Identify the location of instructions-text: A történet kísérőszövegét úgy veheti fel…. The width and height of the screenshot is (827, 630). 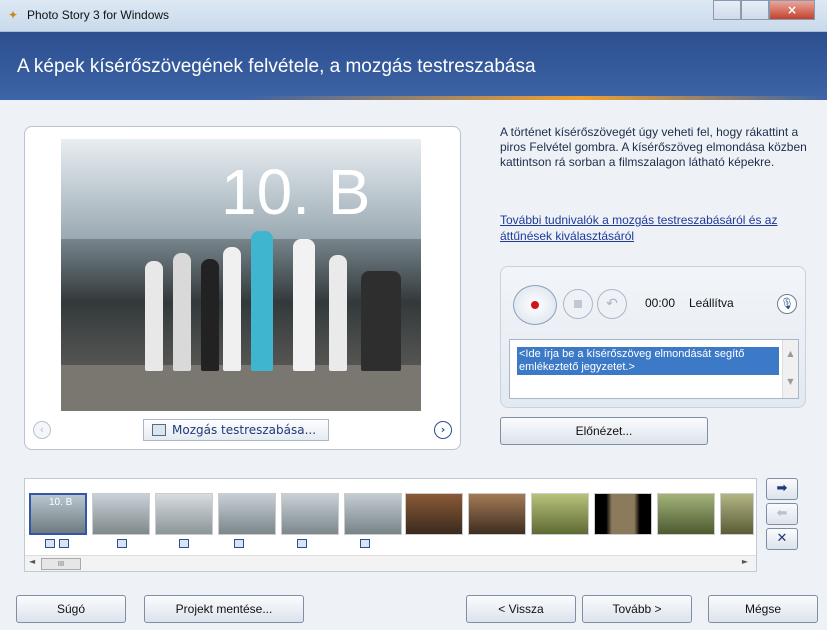
(653, 147).